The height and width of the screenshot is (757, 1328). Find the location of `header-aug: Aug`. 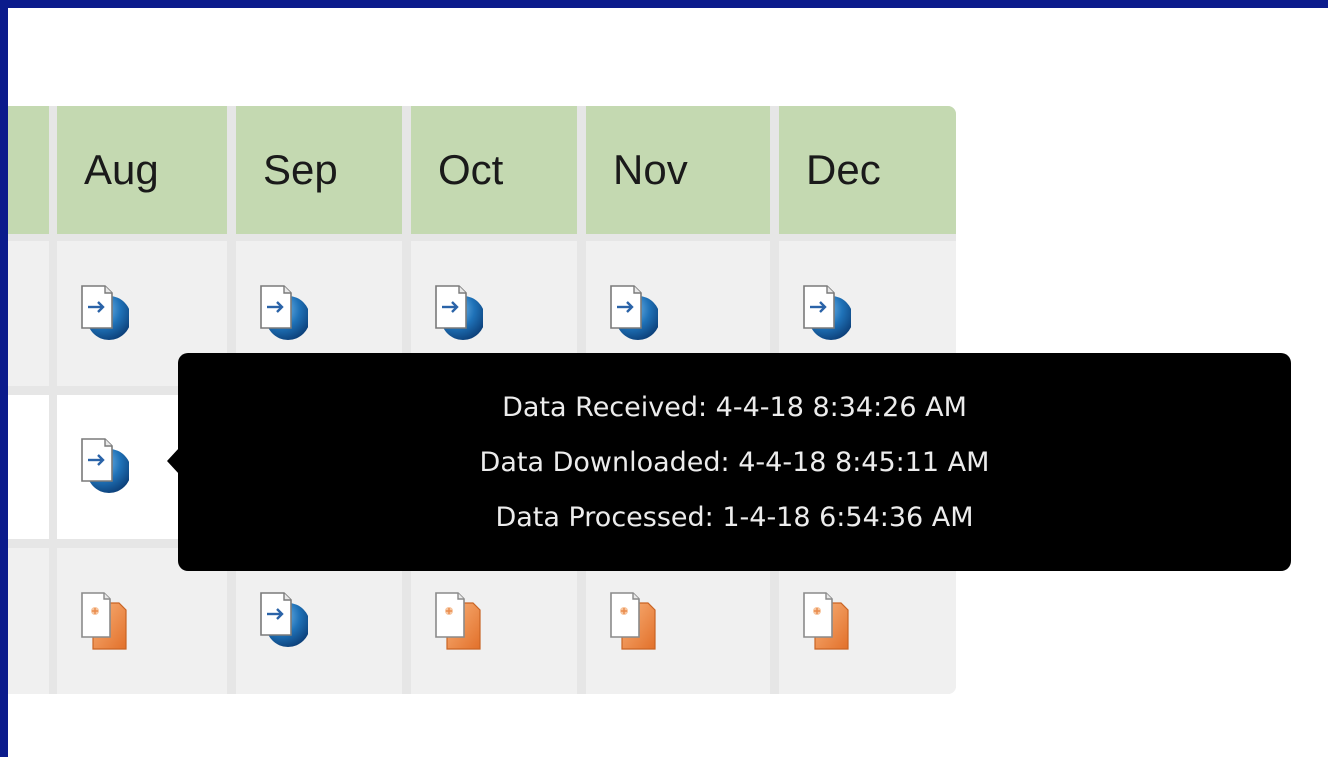

header-aug: Aug is located at coordinates (142, 170).